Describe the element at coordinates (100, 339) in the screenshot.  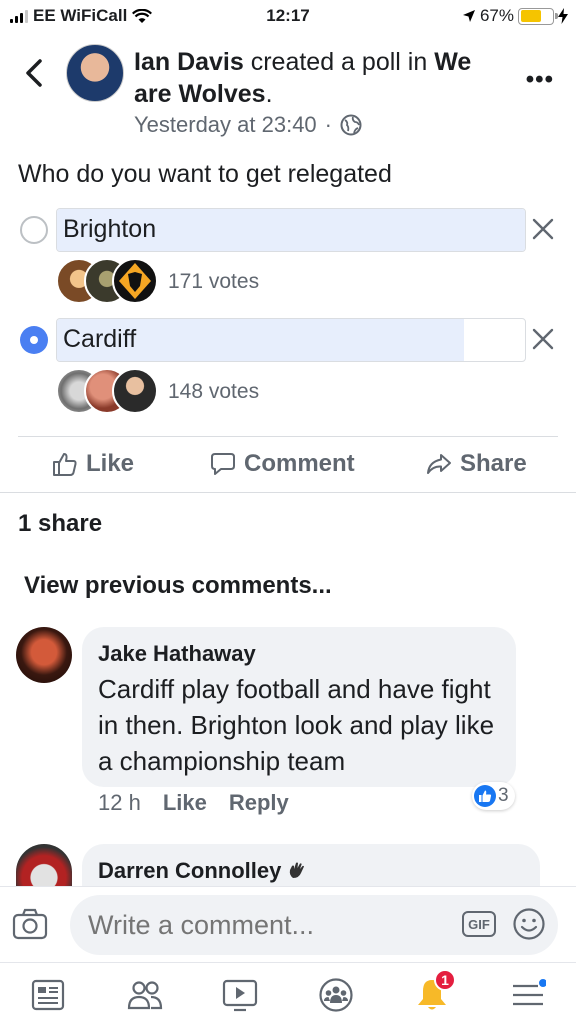
I see `poll-option-label: Cardiff` at that location.